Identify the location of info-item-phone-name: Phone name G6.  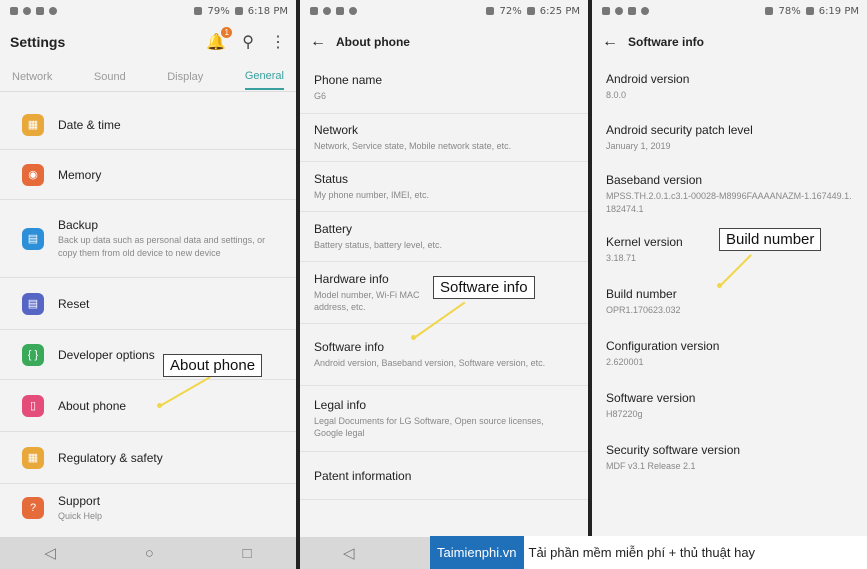
(444, 88).